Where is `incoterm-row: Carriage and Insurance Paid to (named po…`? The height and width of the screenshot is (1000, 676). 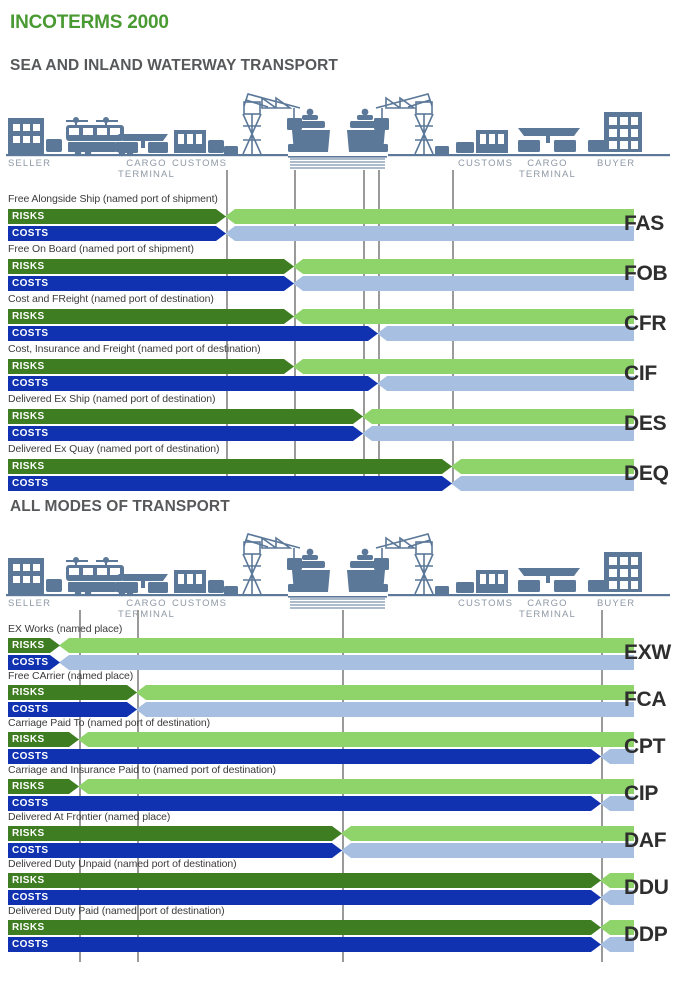
incoterm-row: Carriage and Insurance Paid to (named po… is located at coordinates (338, 787).